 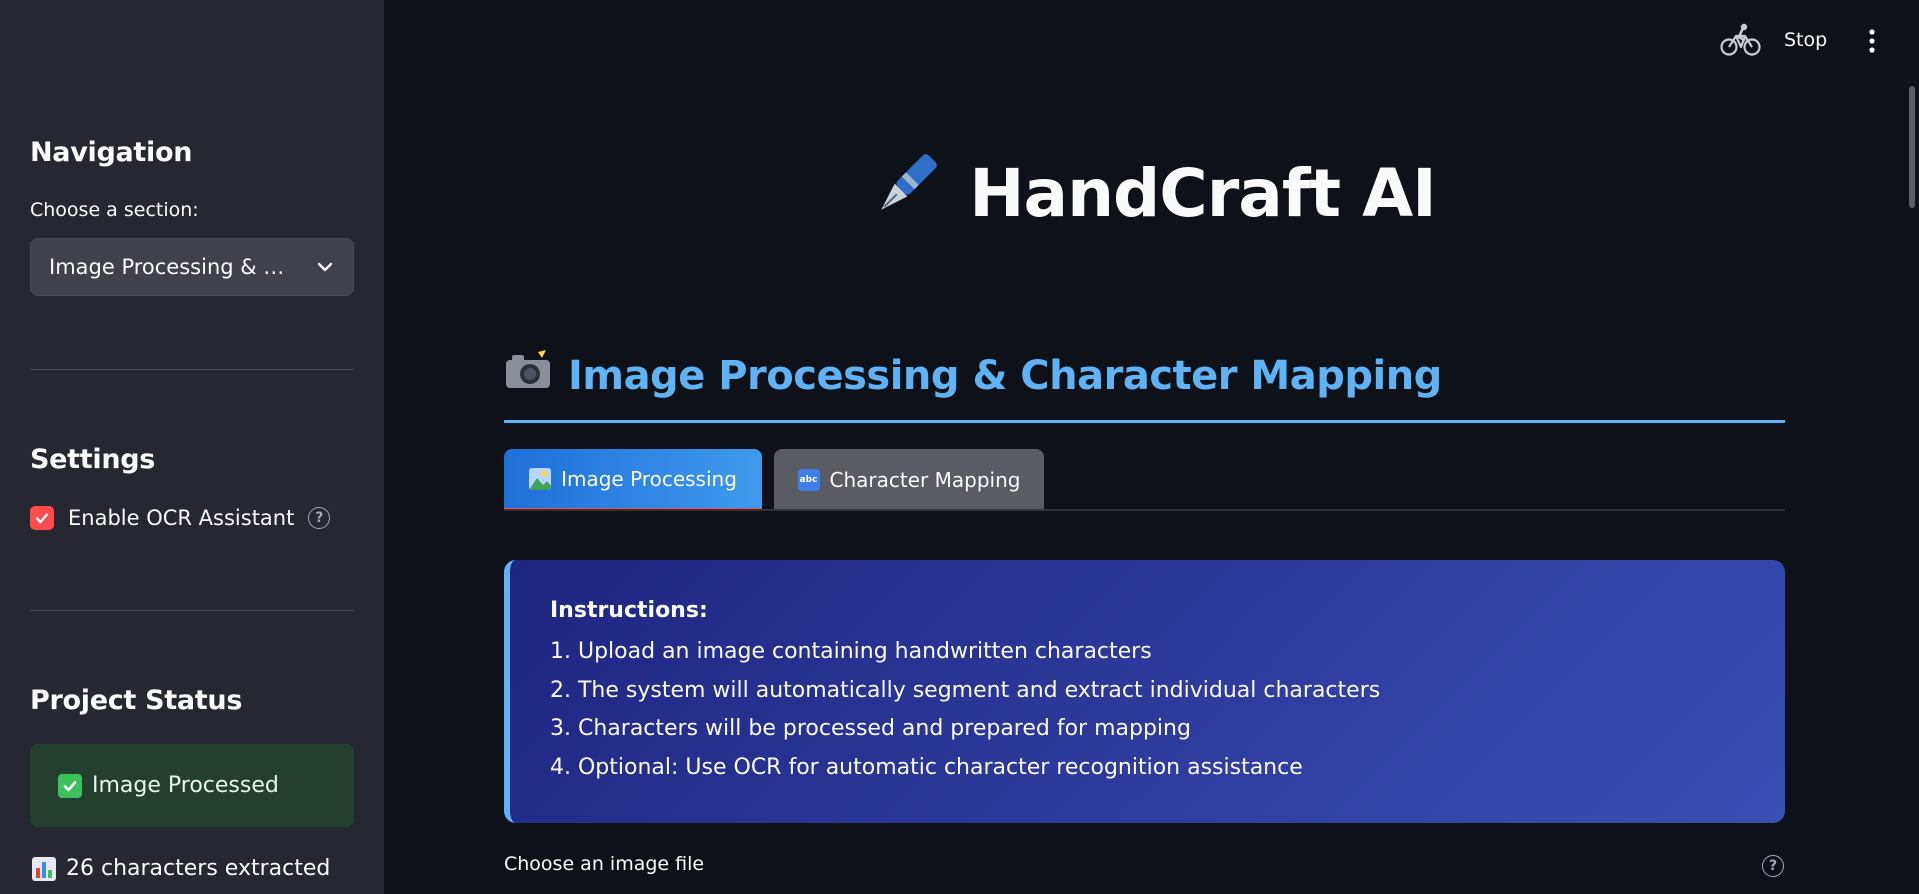 I want to click on ocr-checkbox-label: Enable OCR Assistant, so click(x=181, y=518).